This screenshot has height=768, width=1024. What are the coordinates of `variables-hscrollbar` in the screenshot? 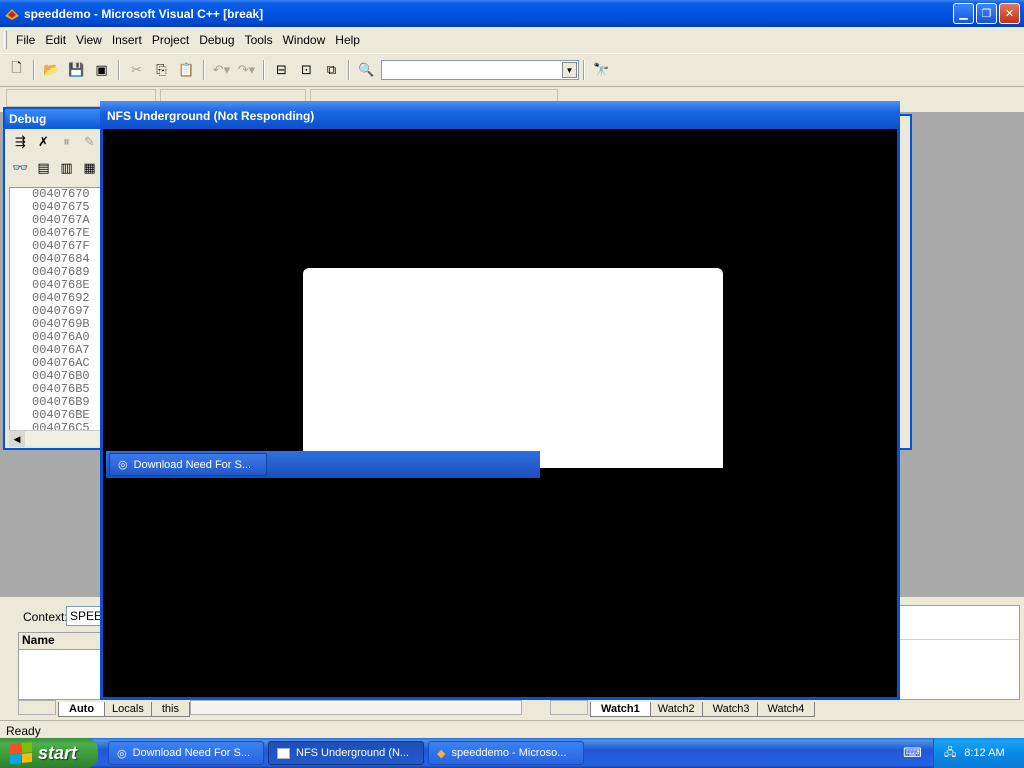 It's located at (356, 707).